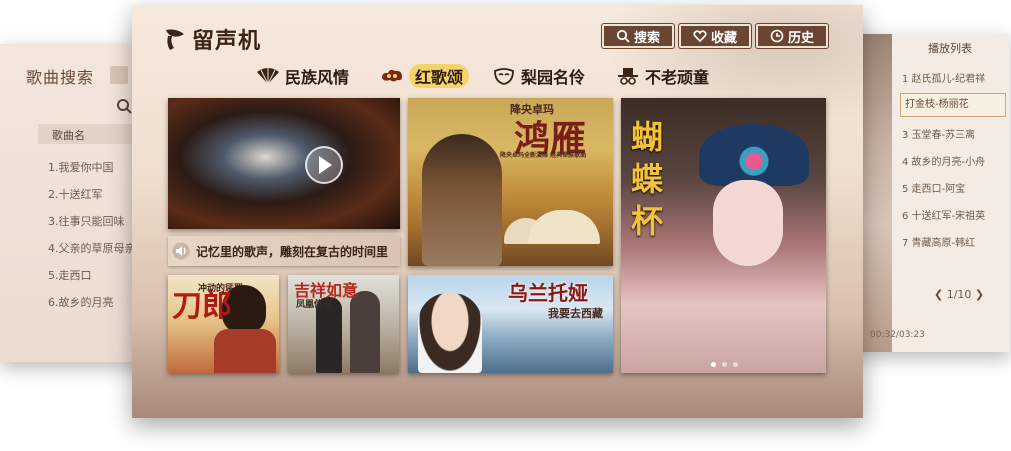 The image size is (1011, 451). Describe the element at coordinates (92, 194) in the screenshot. I see `list-item: 2.十送红军` at that location.